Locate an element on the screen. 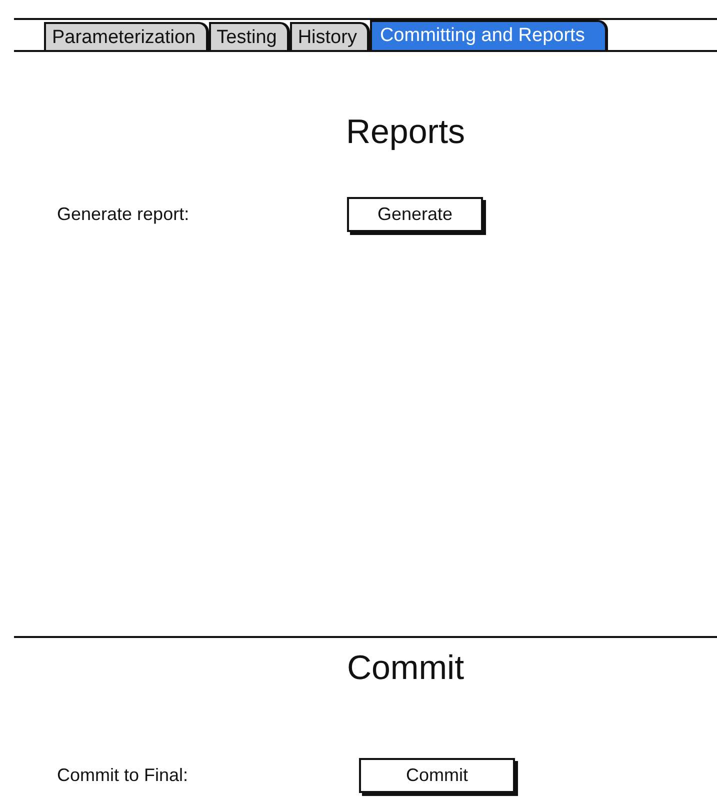  commit-button: Commit is located at coordinates (437, 775).